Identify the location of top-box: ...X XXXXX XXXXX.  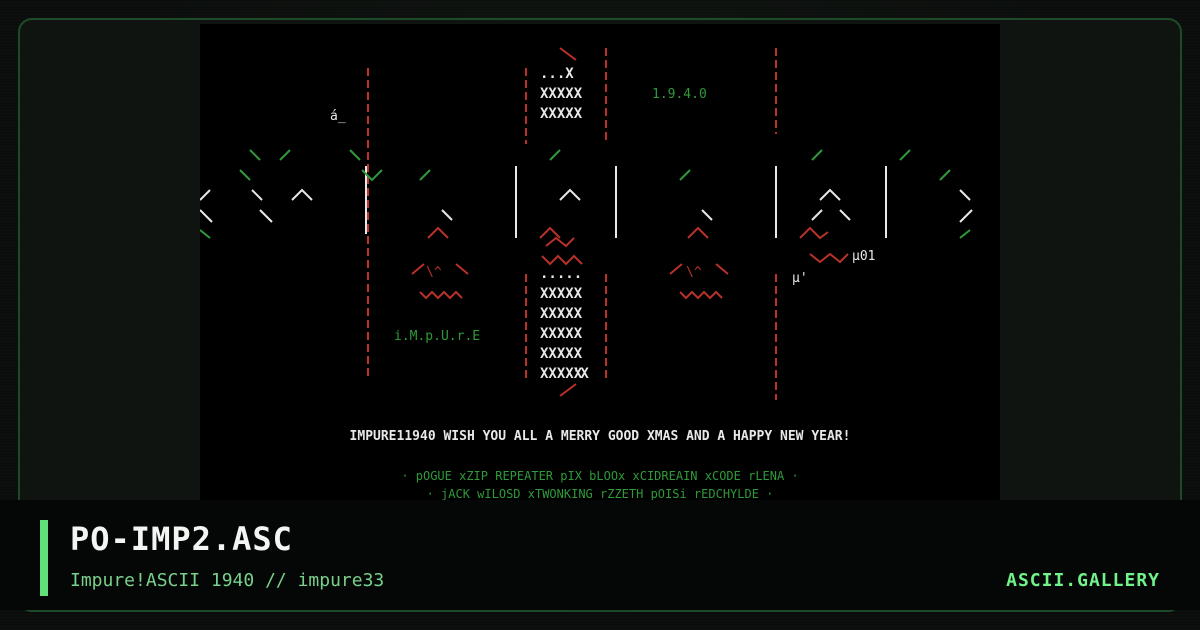
(561, 94).